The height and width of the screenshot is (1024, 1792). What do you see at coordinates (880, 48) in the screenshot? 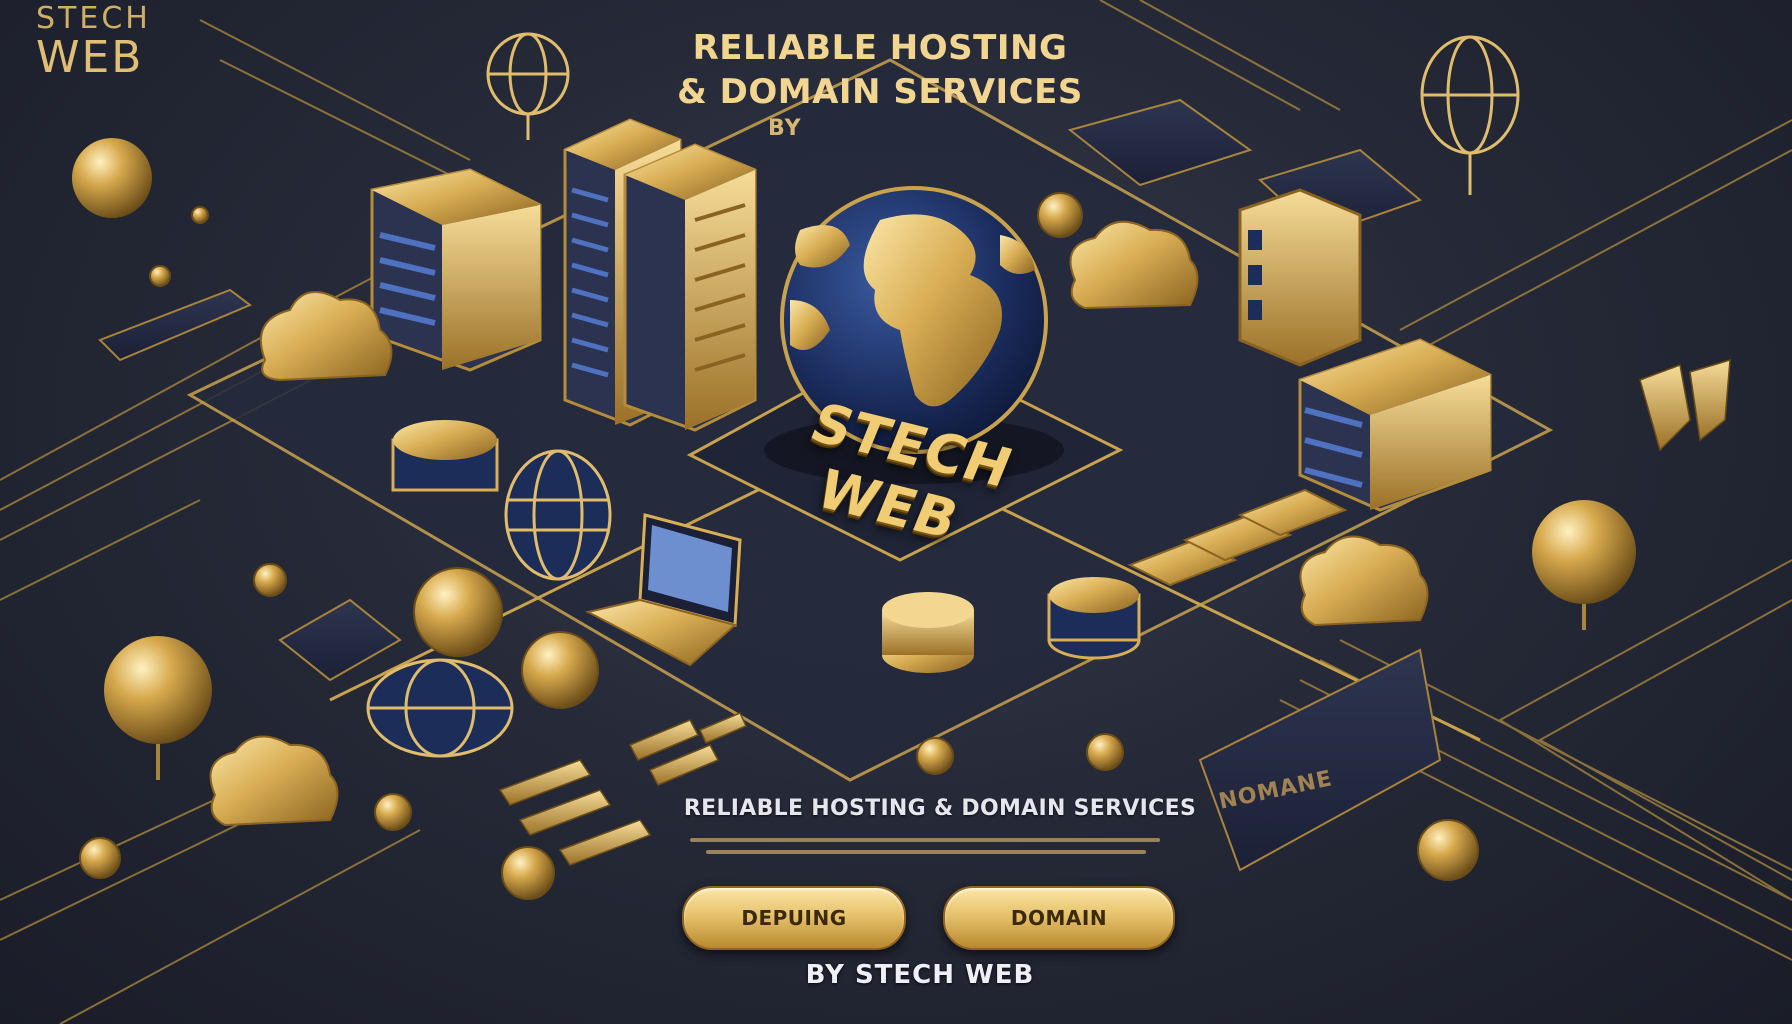
I see `headline-line1: RELIABLE HOSTING` at bounding box center [880, 48].